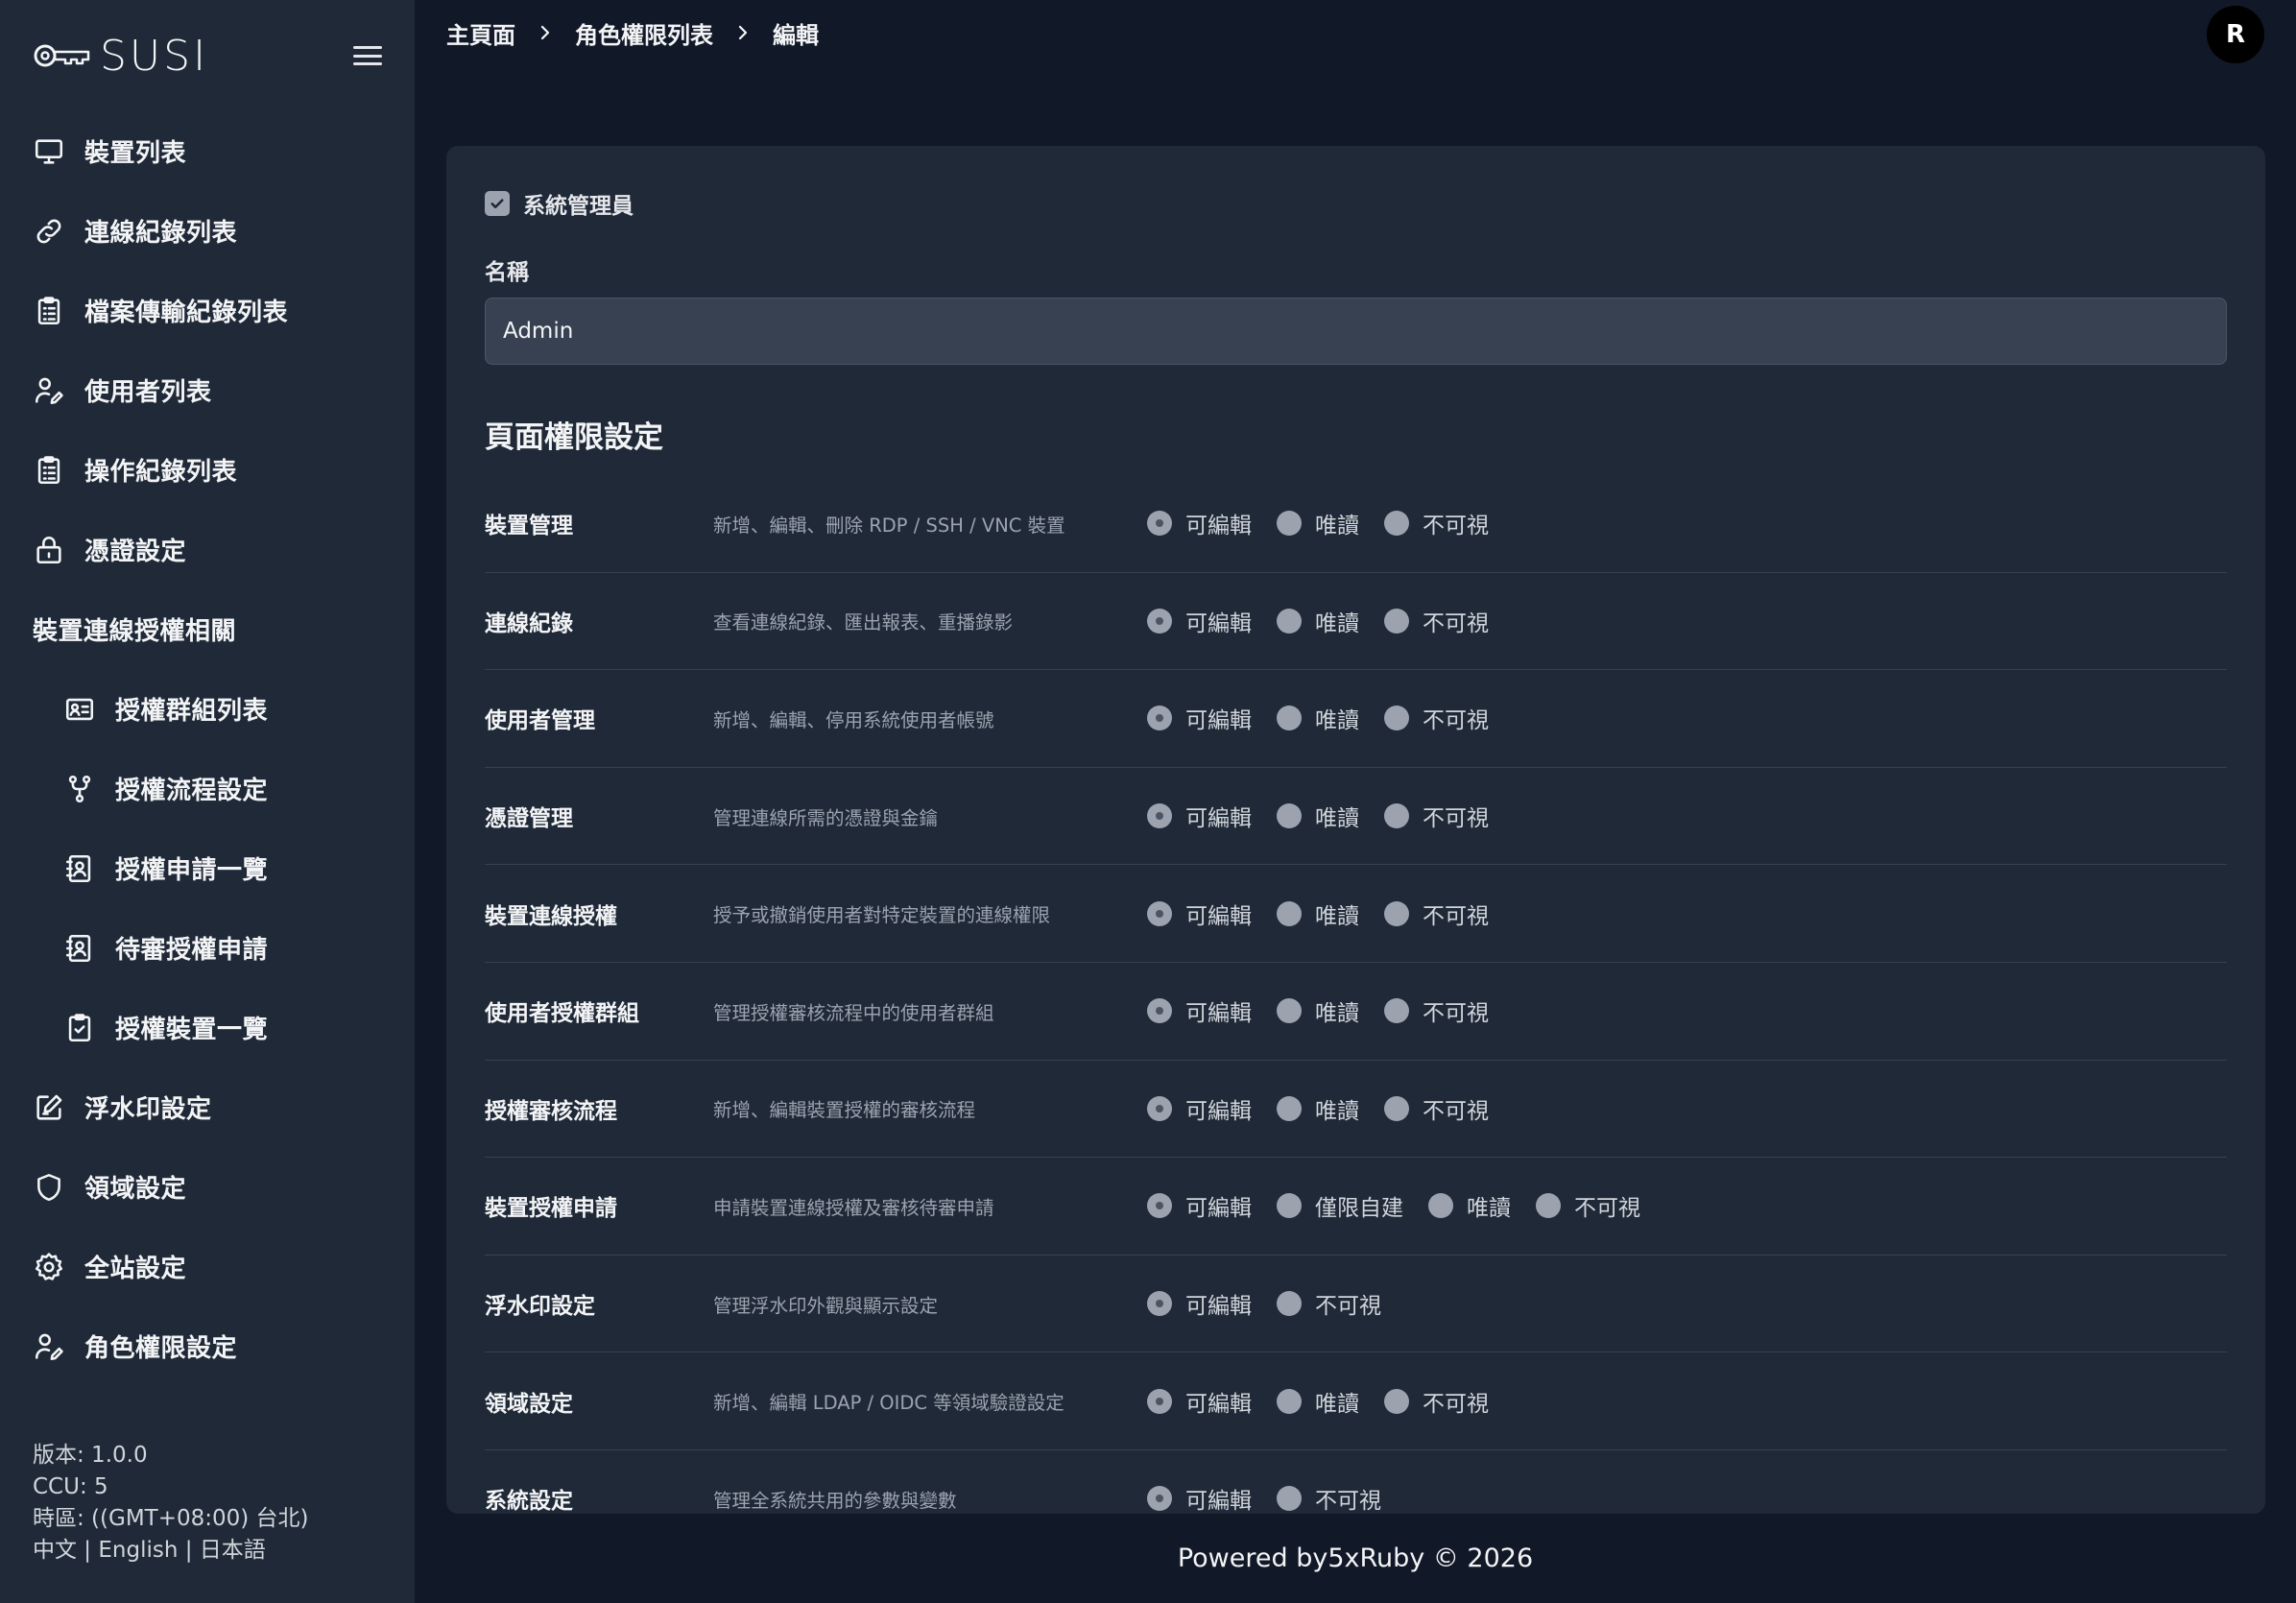 The image size is (2296, 1603). What do you see at coordinates (854, 719) in the screenshot?
I see `permission-description: 新增、編輯、停用系統使用者帳號` at bounding box center [854, 719].